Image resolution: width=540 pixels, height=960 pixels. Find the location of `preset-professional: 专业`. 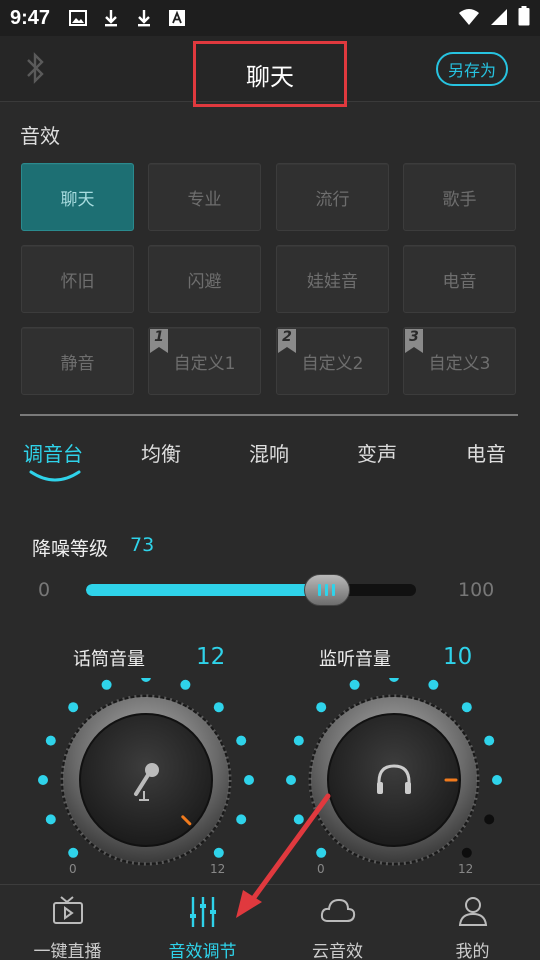

preset-professional: 专业 is located at coordinates (204, 197).